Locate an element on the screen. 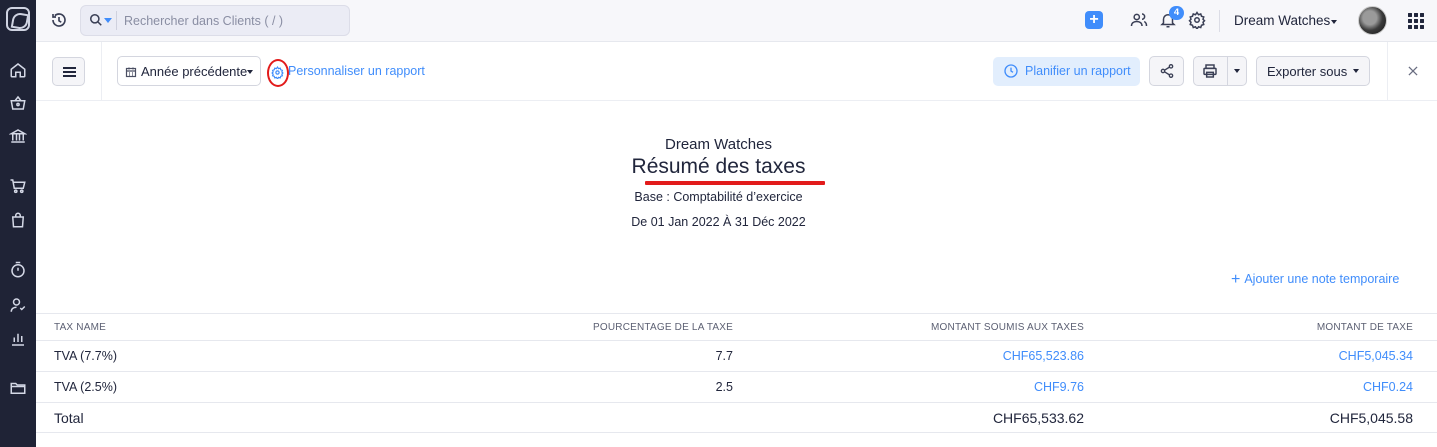  add-note-link: + Ajouter une note temporaire is located at coordinates (1315, 279).